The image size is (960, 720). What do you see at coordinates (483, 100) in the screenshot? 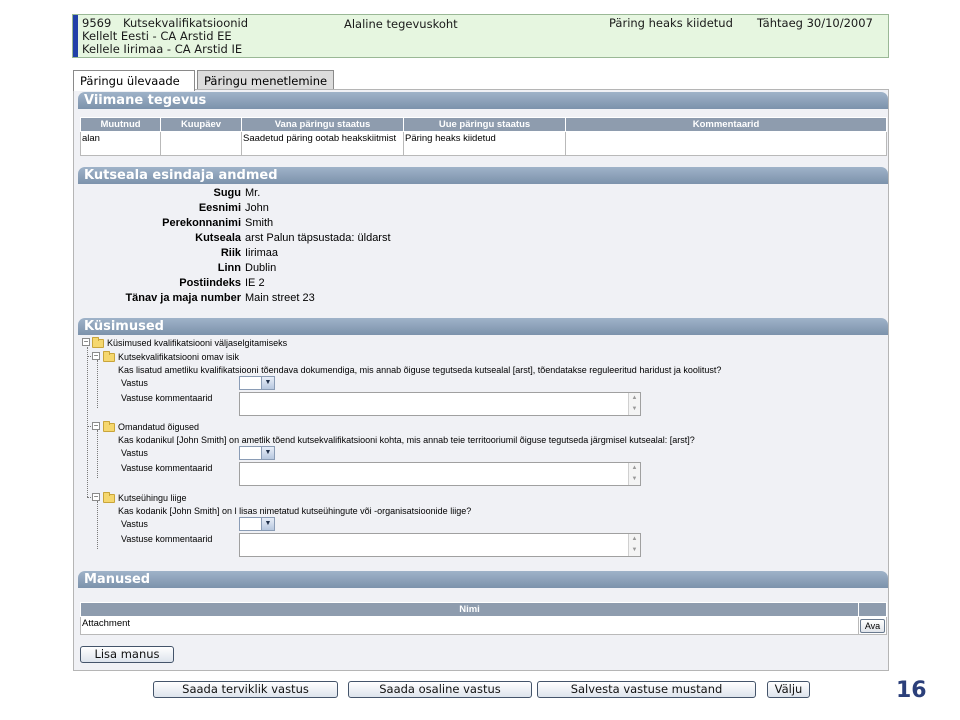
I see `section-title-last-activity: Viimane tegevus` at bounding box center [483, 100].